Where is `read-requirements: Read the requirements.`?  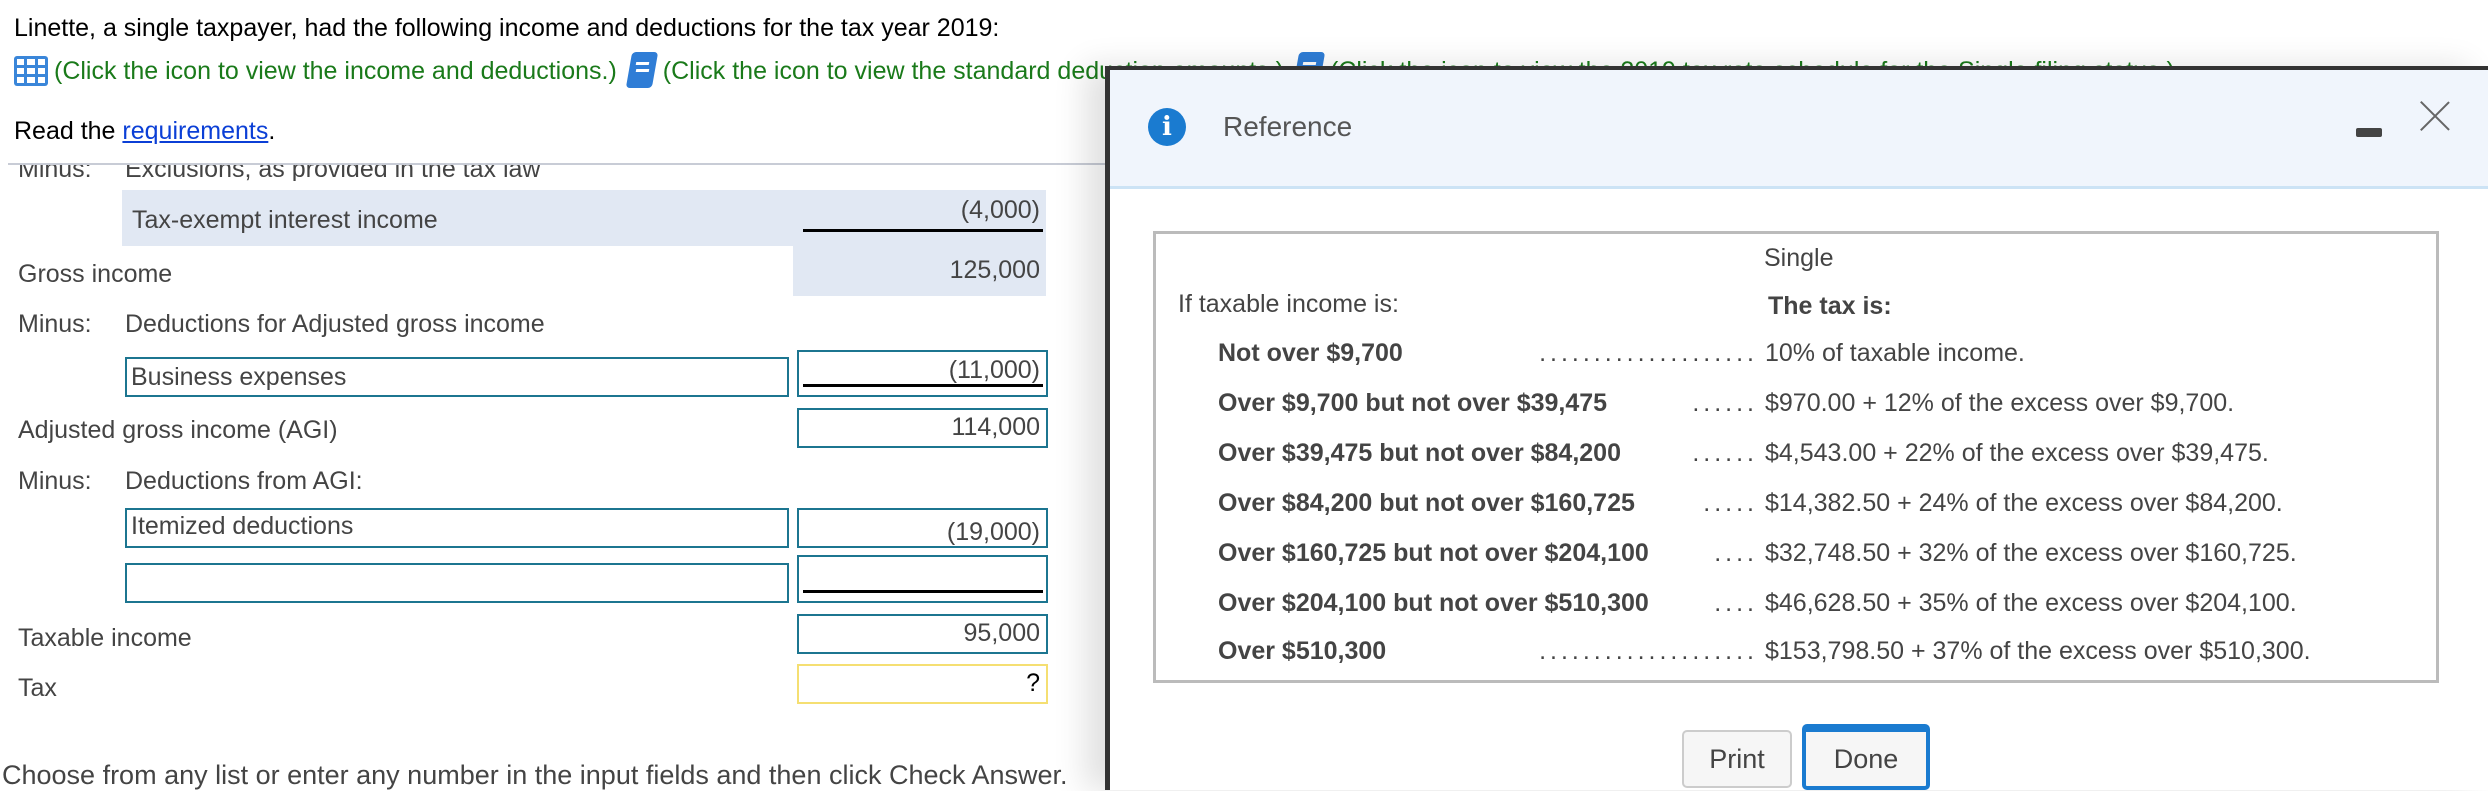
read-requirements: Read the requirements. is located at coordinates (144, 131).